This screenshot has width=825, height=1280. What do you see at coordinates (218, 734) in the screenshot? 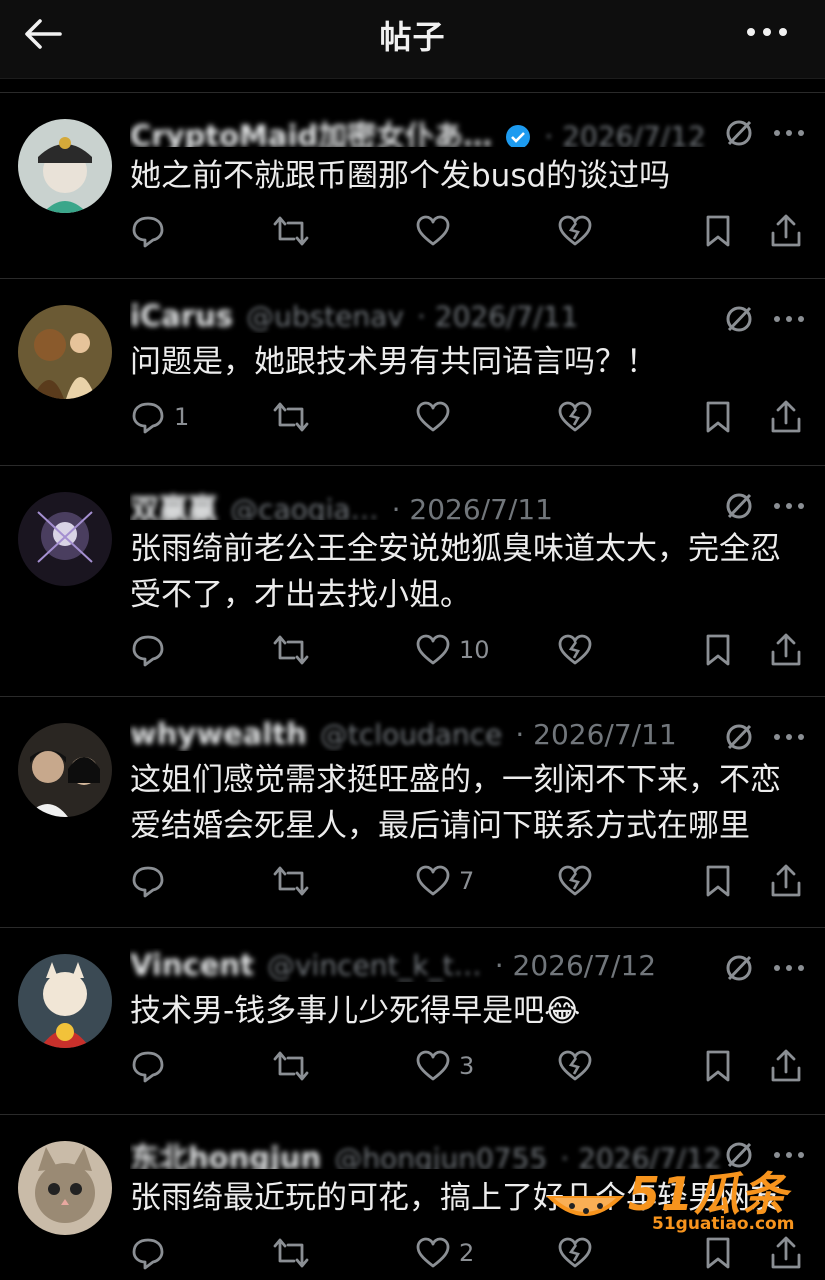
I see `author-name: whywealth` at bounding box center [218, 734].